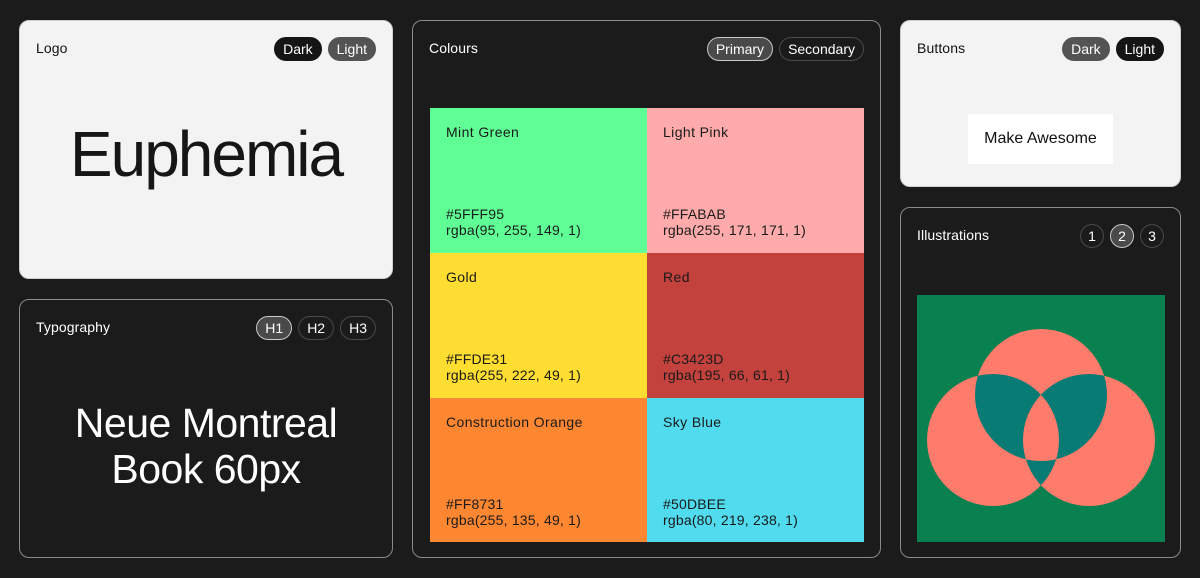 This screenshot has height=578, width=1200. What do you see at coordinates (206, 469) in the screenshot?
I see `typography-sample-line2: Book 60px` at bounding box center [206, 469].